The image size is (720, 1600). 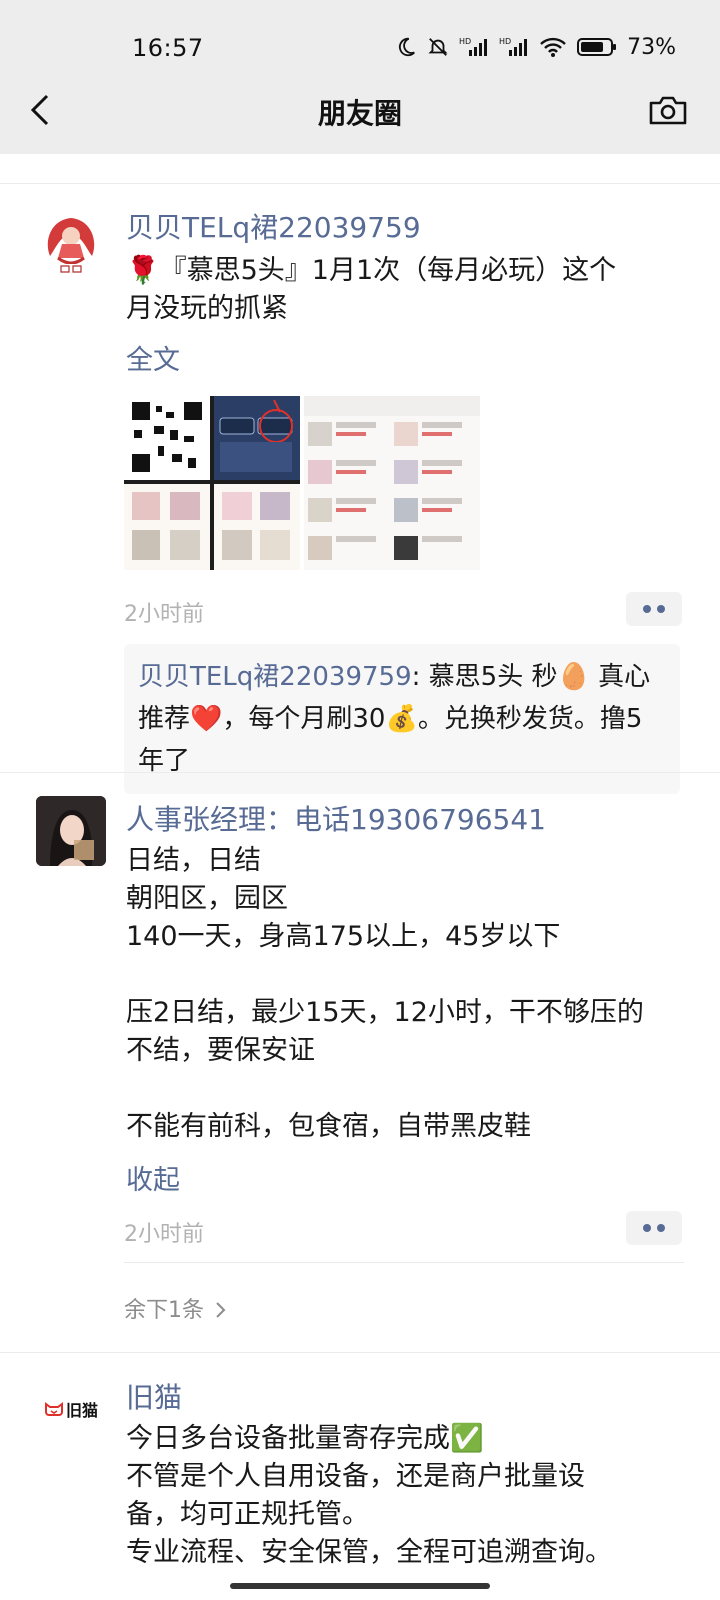 I want to click on product-list-image, so click(x=392, y=483).